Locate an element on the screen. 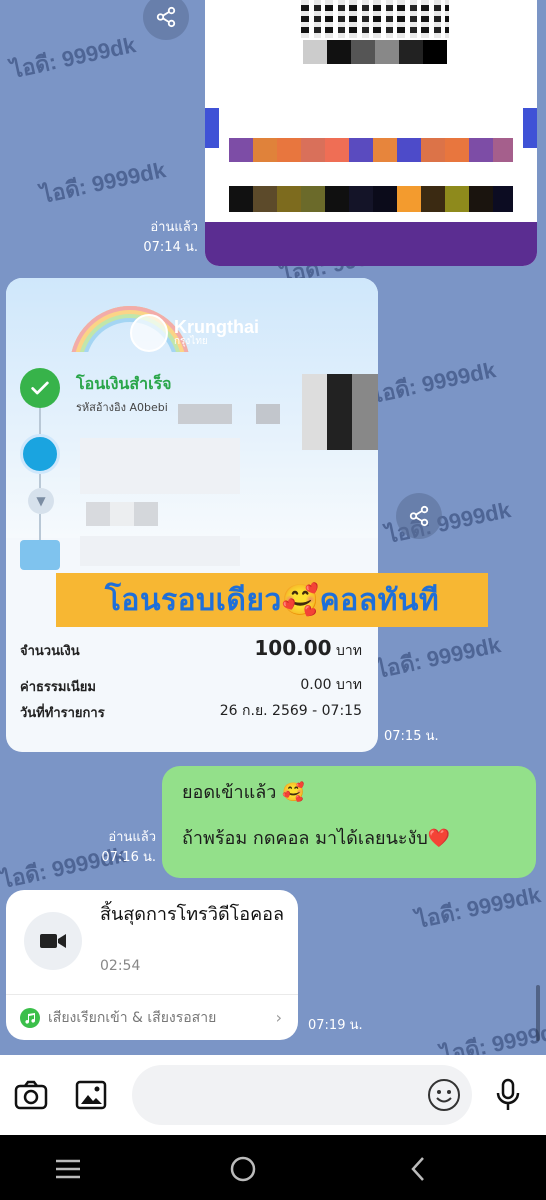 Image resolution: width=546 pixels, height=1200 pixels. voice-button is located at coordinates (508, 1095).